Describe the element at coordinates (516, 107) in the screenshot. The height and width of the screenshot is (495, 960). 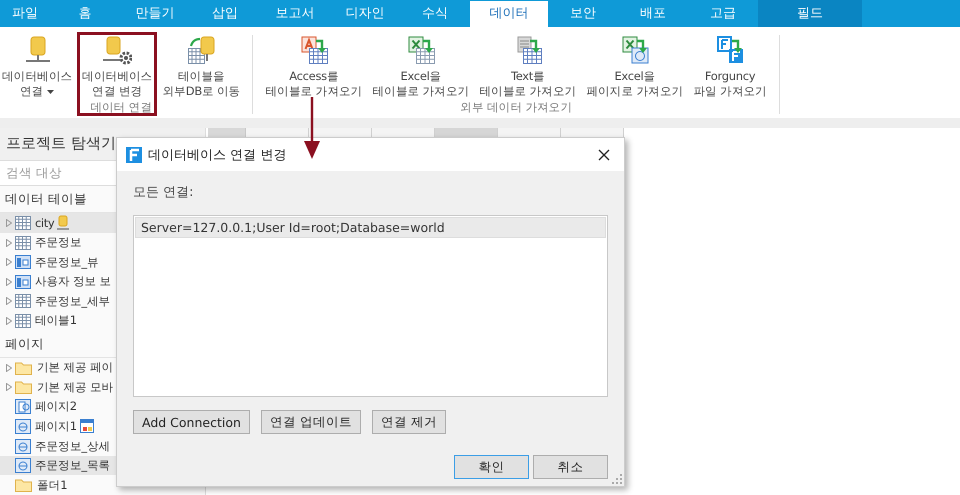
I see `group-label: 외부 데이터 가져오기` at that location.